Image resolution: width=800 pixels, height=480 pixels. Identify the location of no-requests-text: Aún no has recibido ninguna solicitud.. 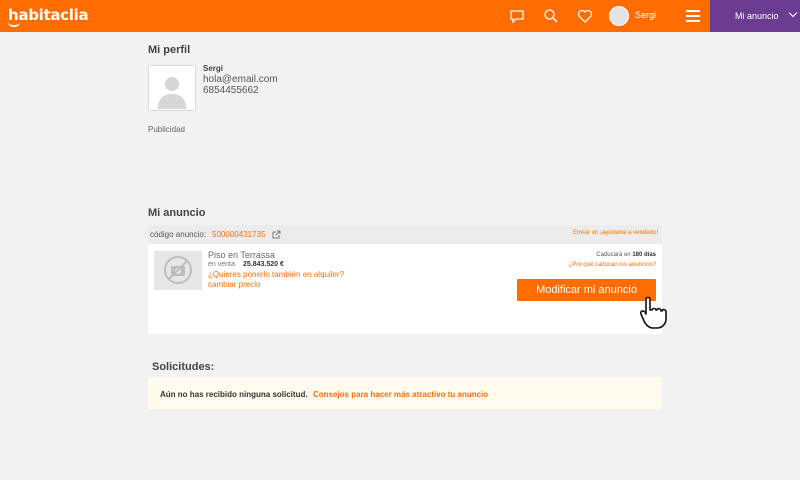
(234, 394).